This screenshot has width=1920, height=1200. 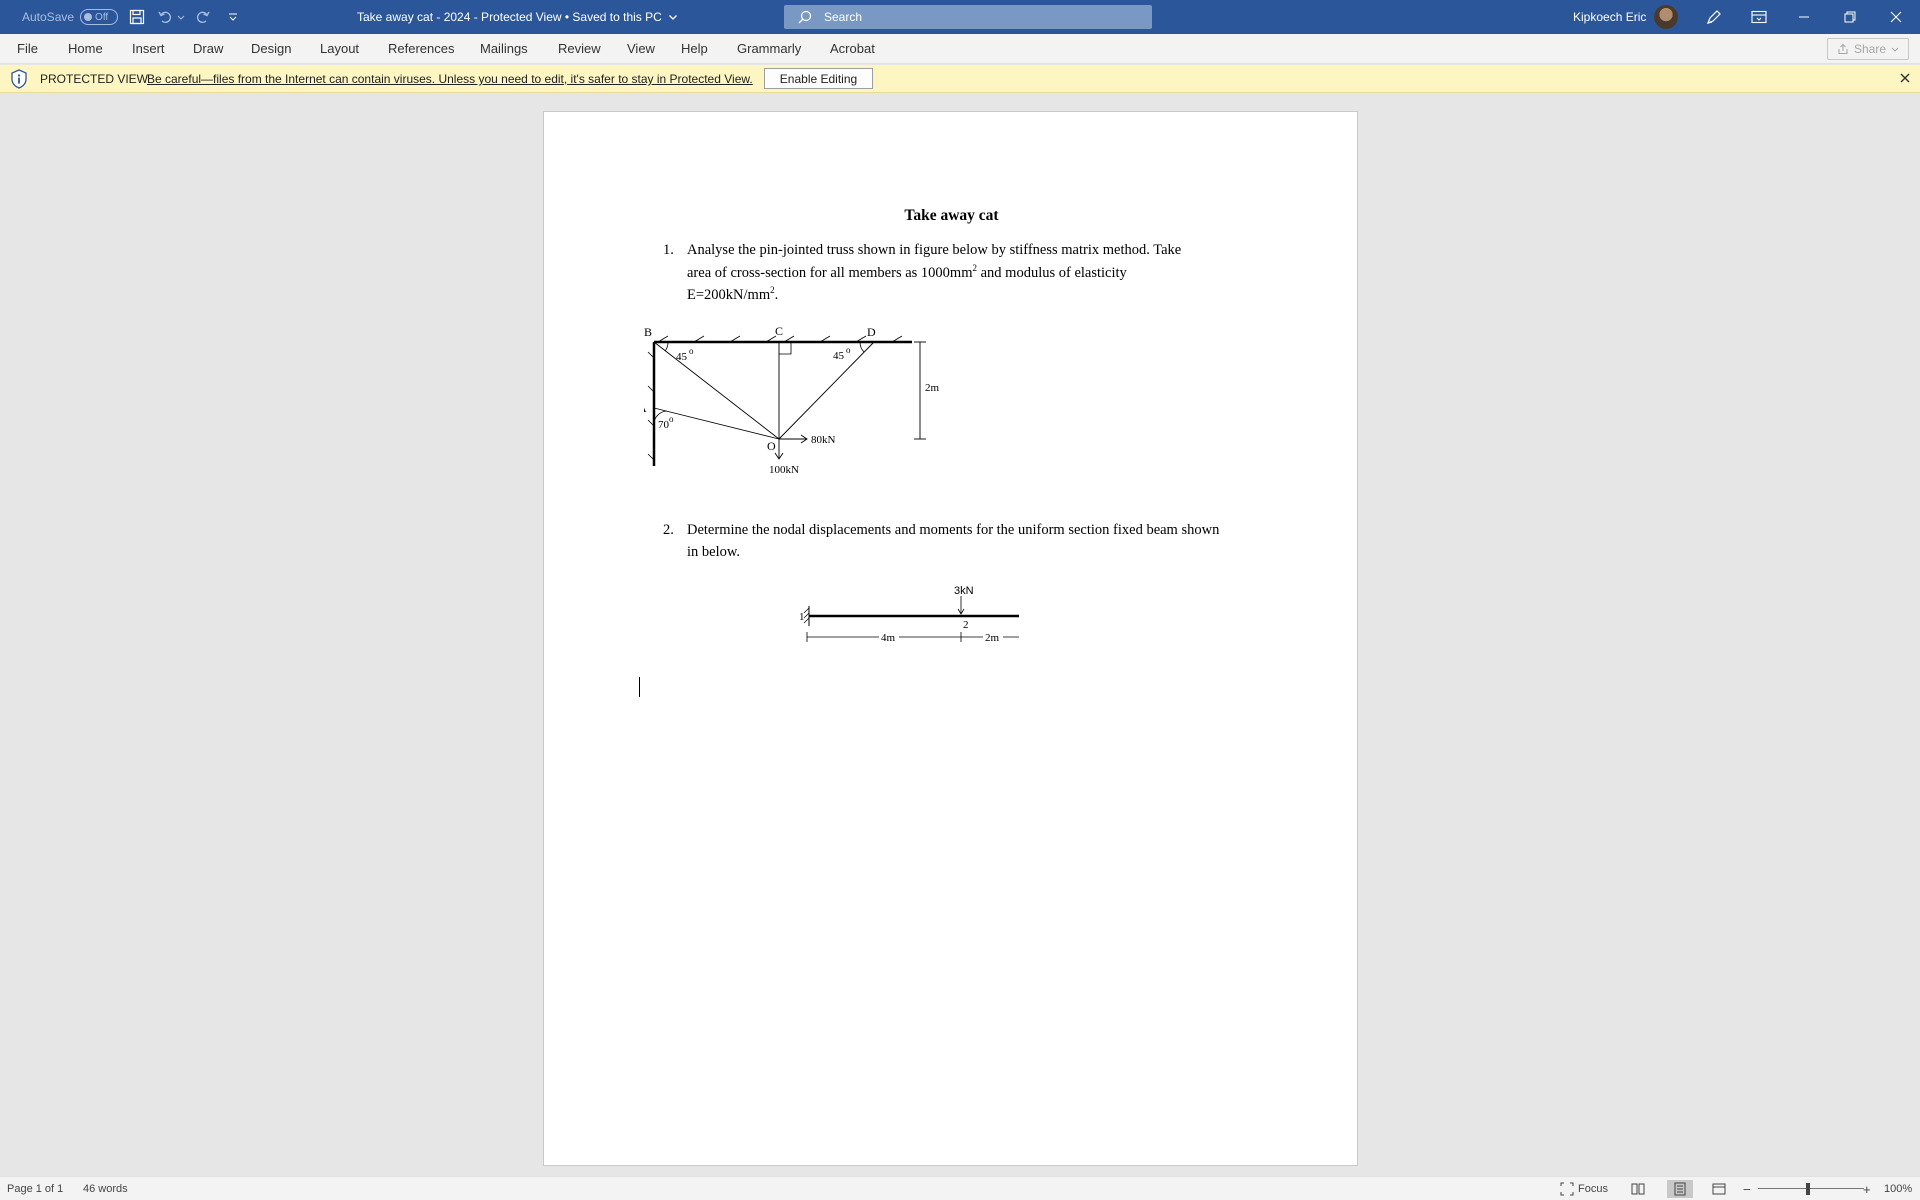 What do you see at coordinates (888, 638) in the screenshot?
I see `span-1-label: 4m` at bounding box center [888, 638].